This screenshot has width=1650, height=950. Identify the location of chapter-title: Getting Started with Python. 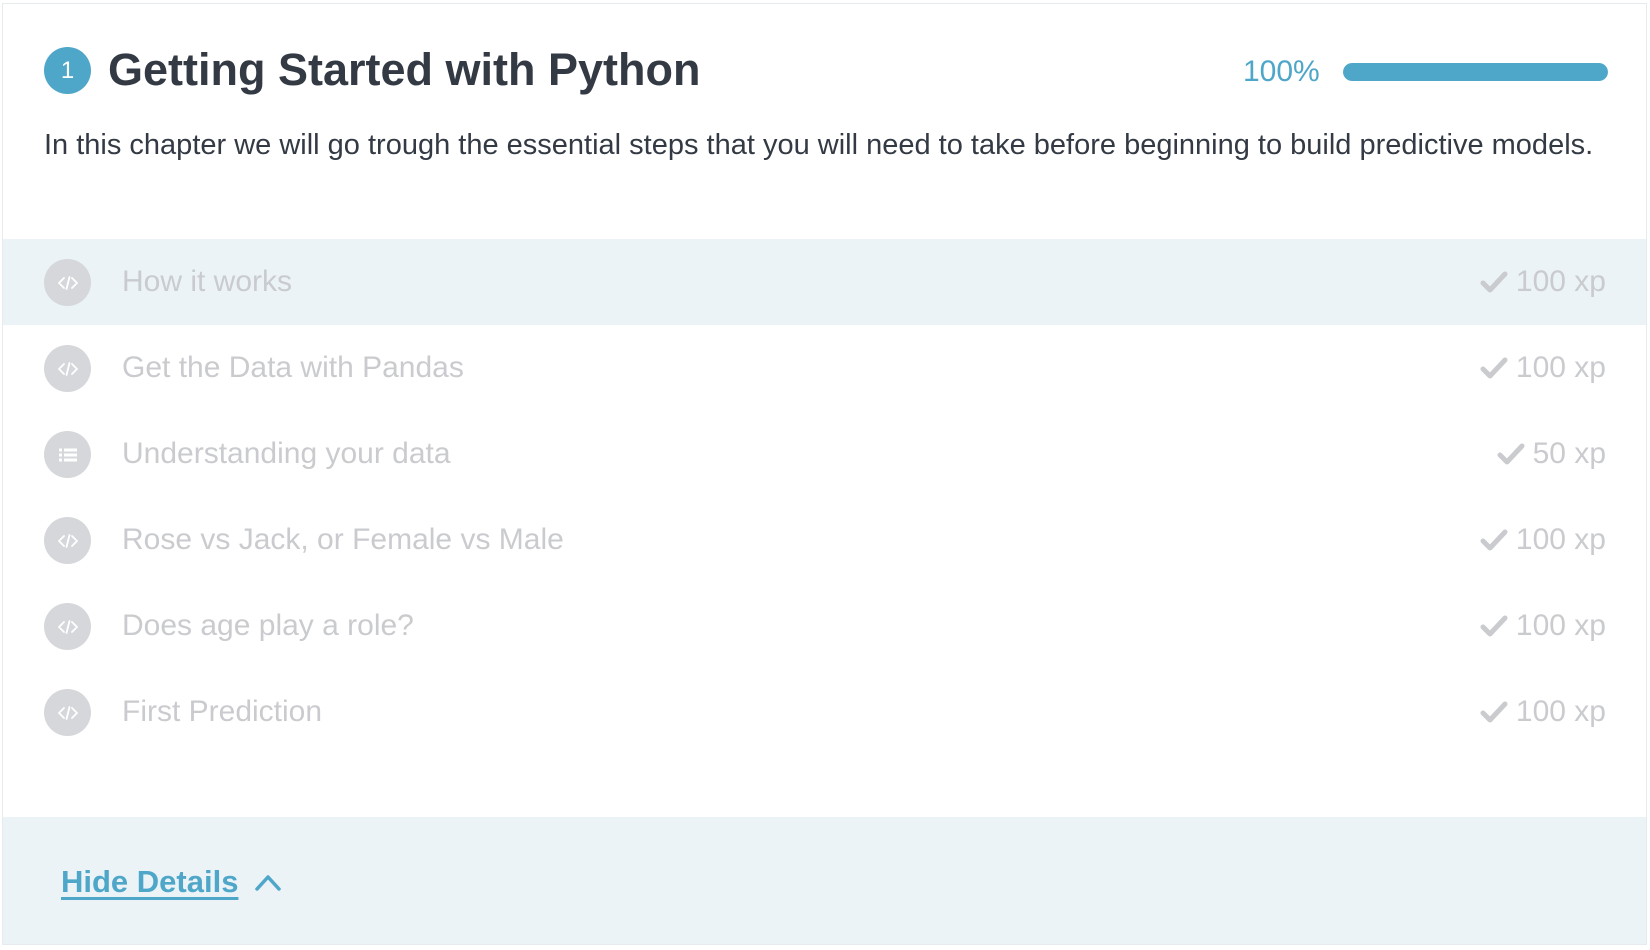
(404, 69).